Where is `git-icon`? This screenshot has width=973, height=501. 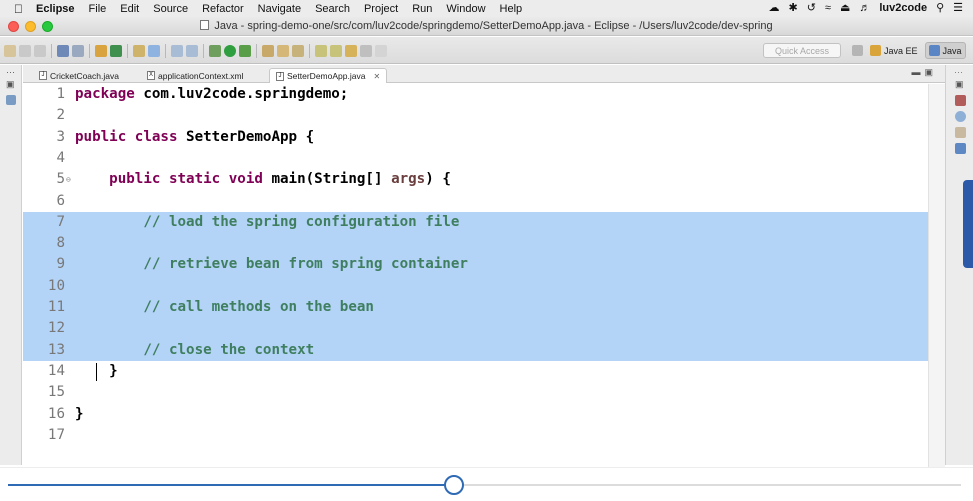 git-icon is located at coordinates (116, 51).